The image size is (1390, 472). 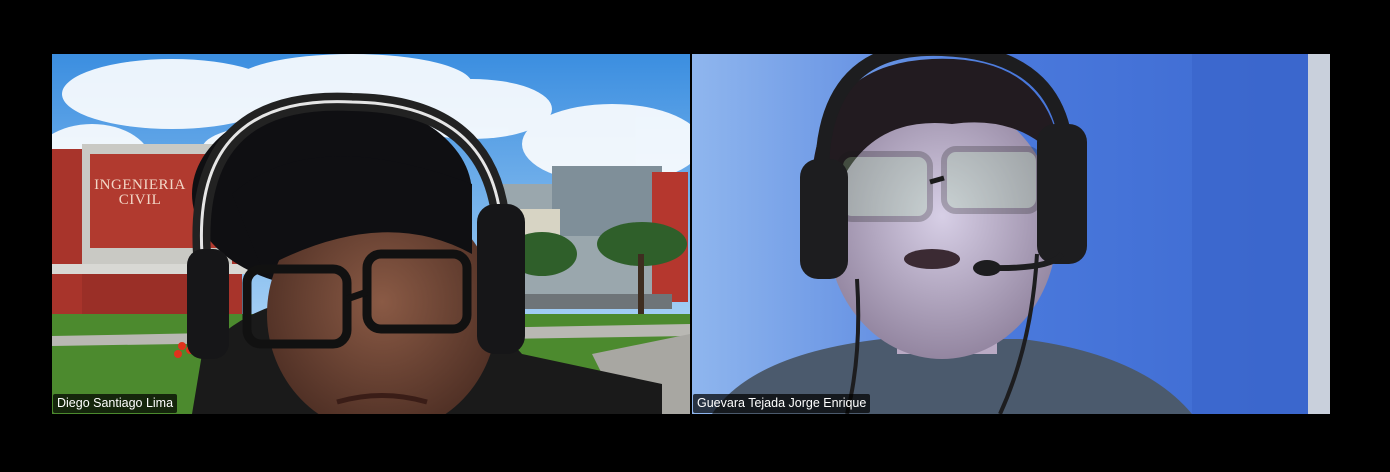 What do you see at coordinates (1252, 234) in the screenshot?
I see `wall-column` at bounding box center [1252, 234].